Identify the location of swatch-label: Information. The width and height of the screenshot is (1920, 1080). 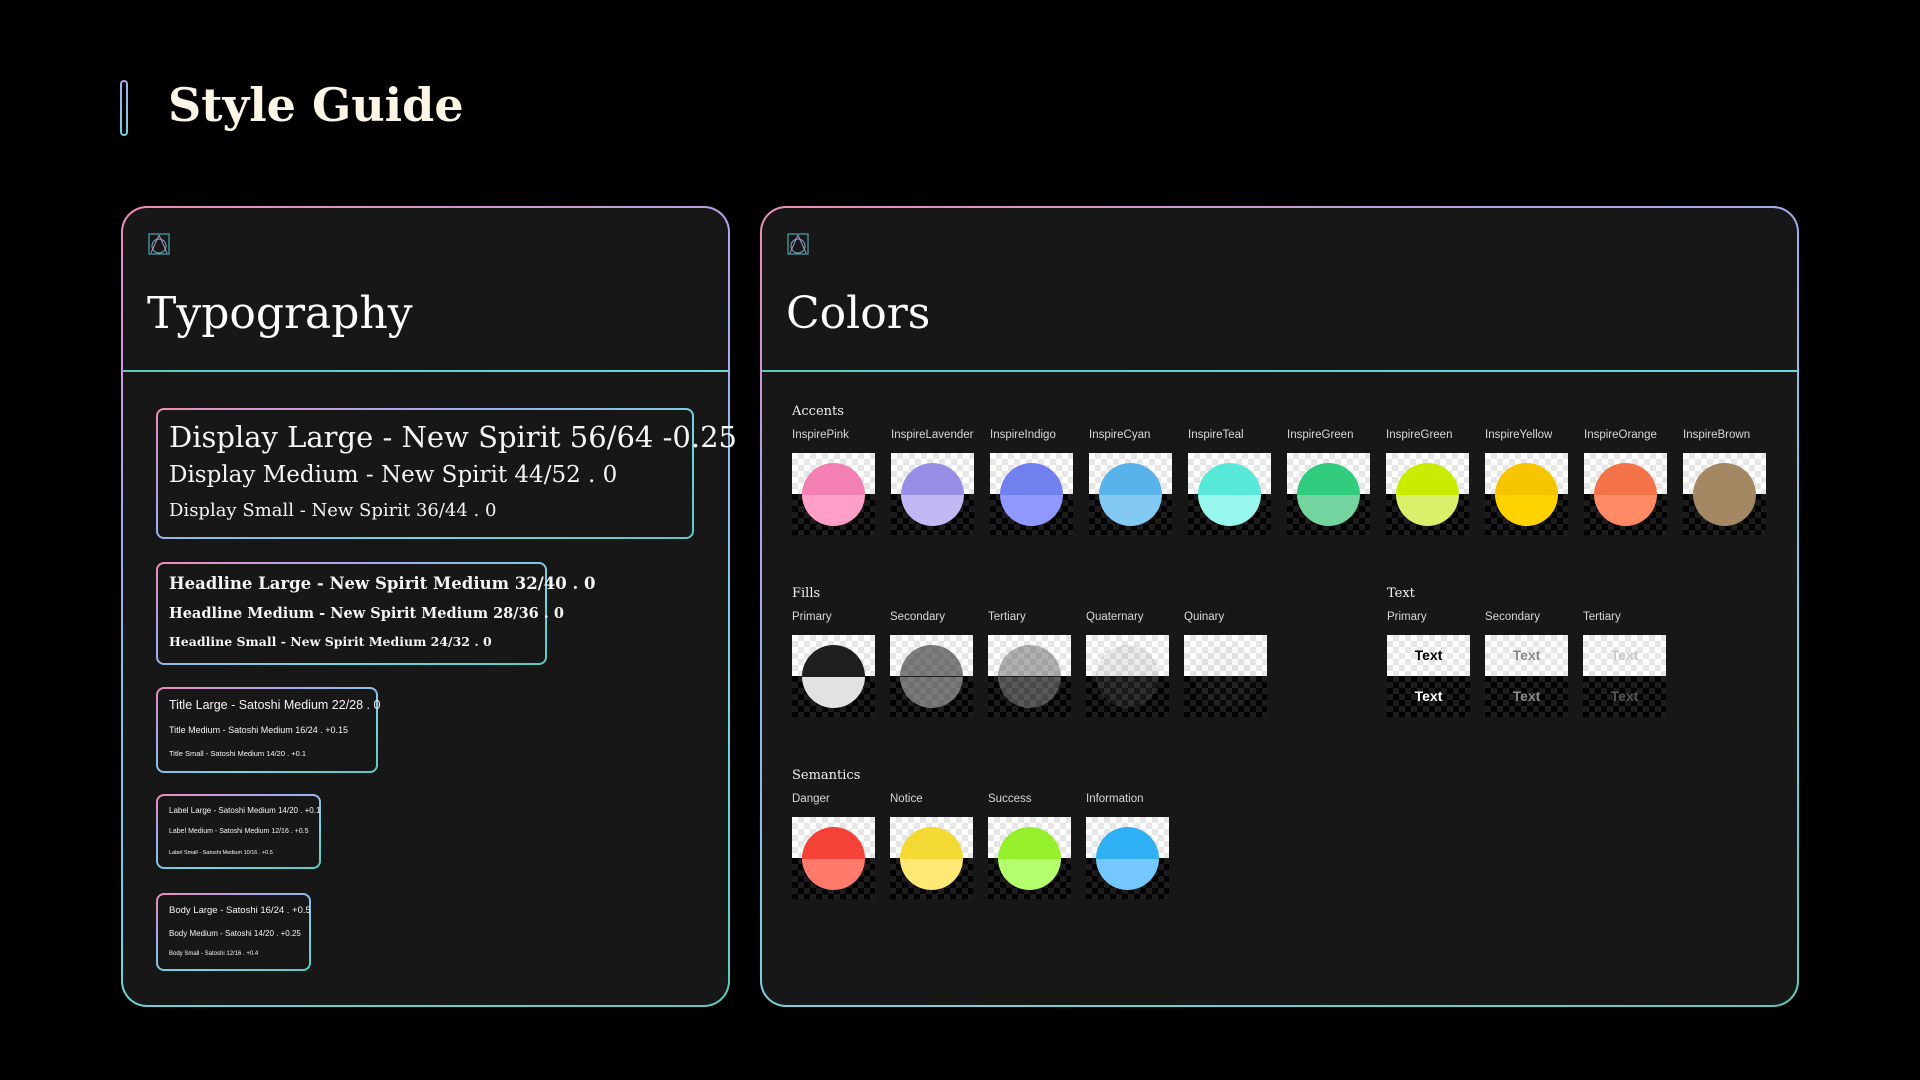
(1115, 799).